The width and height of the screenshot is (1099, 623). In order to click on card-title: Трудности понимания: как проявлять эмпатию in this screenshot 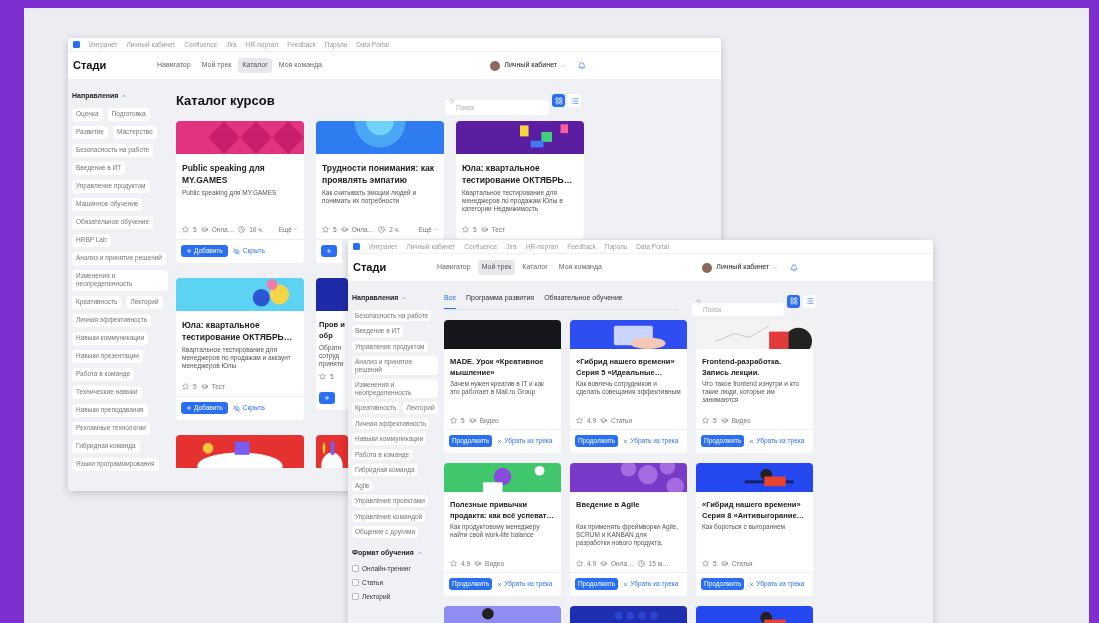, I will do `click(378, 173)`.